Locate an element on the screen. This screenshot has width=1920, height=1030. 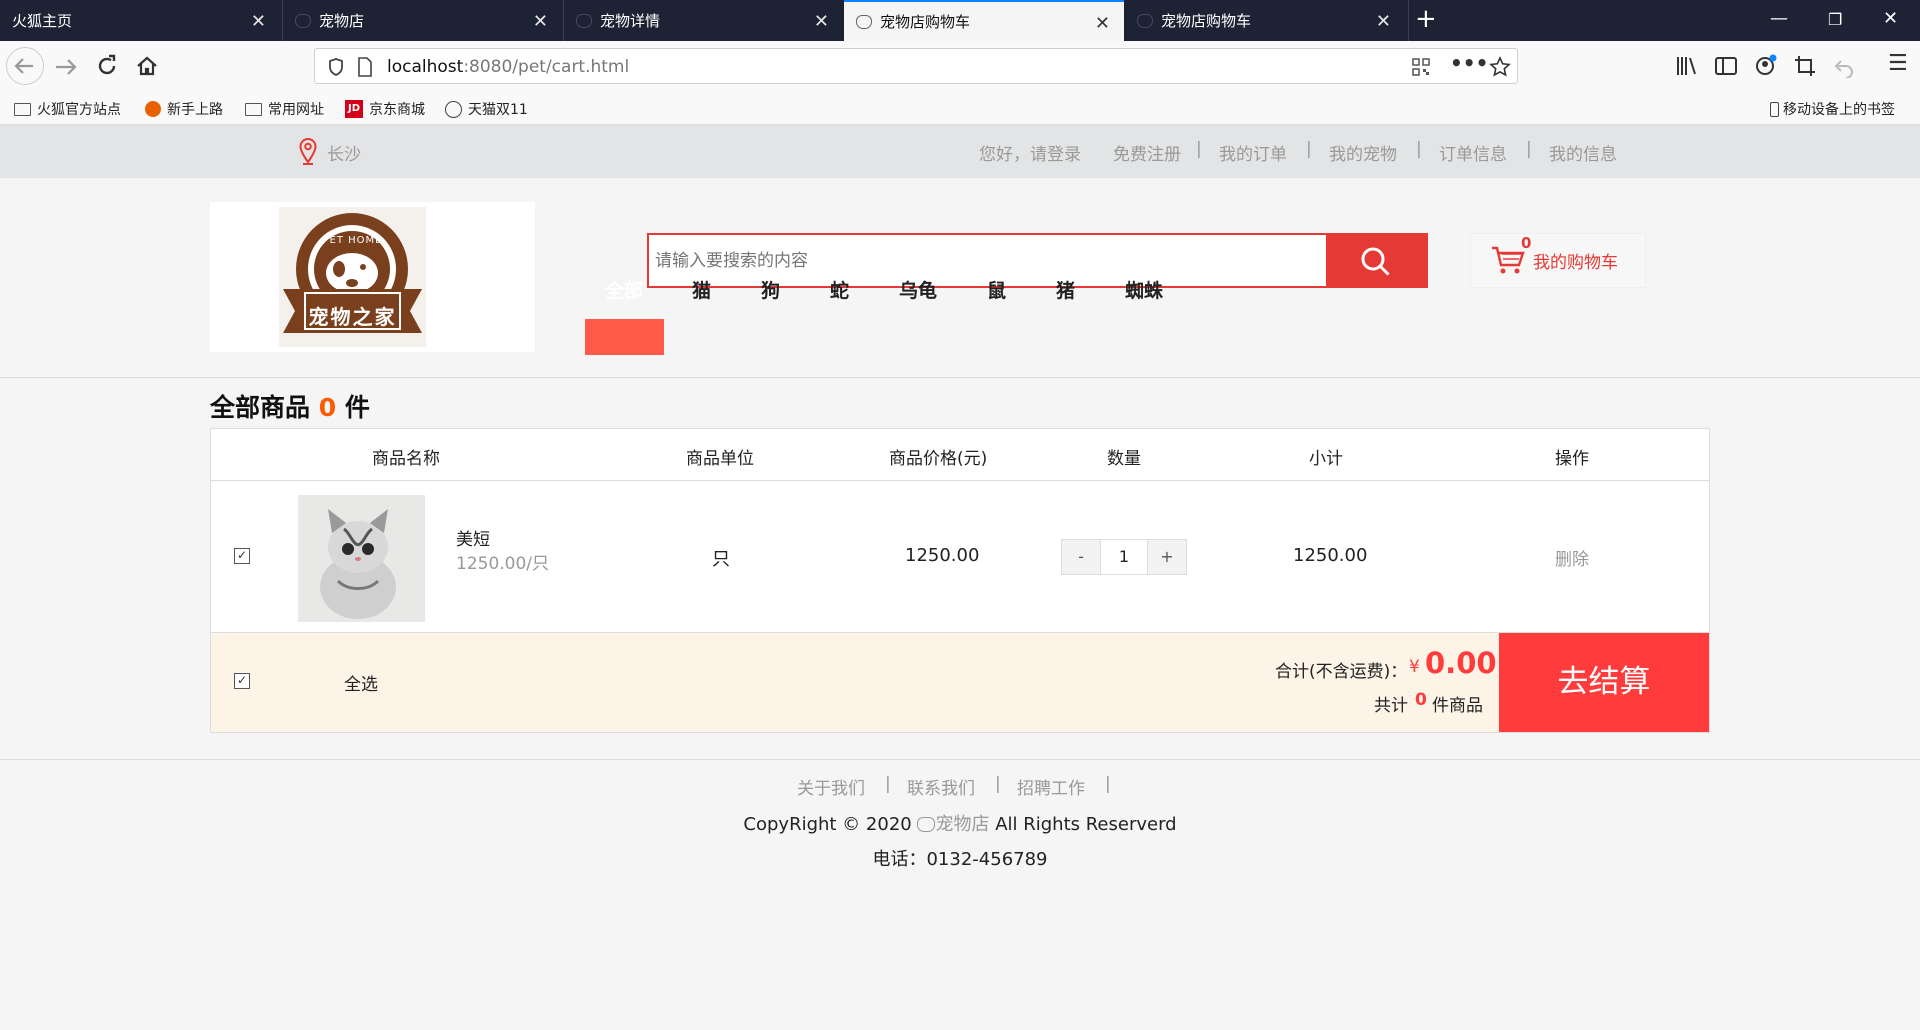
menu-hamburger-icon: ☰ is located at coordinates (1898, 63).